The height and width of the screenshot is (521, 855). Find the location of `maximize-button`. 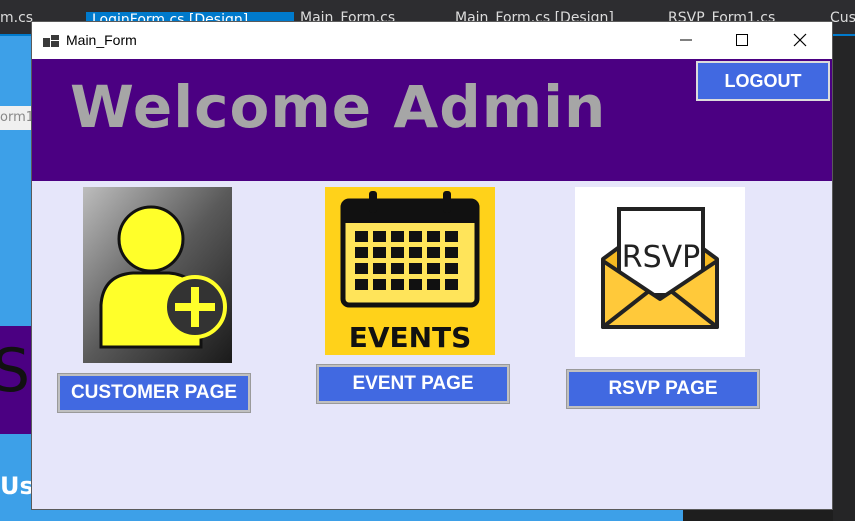

maximize-button is located at coordinates (742, 40).